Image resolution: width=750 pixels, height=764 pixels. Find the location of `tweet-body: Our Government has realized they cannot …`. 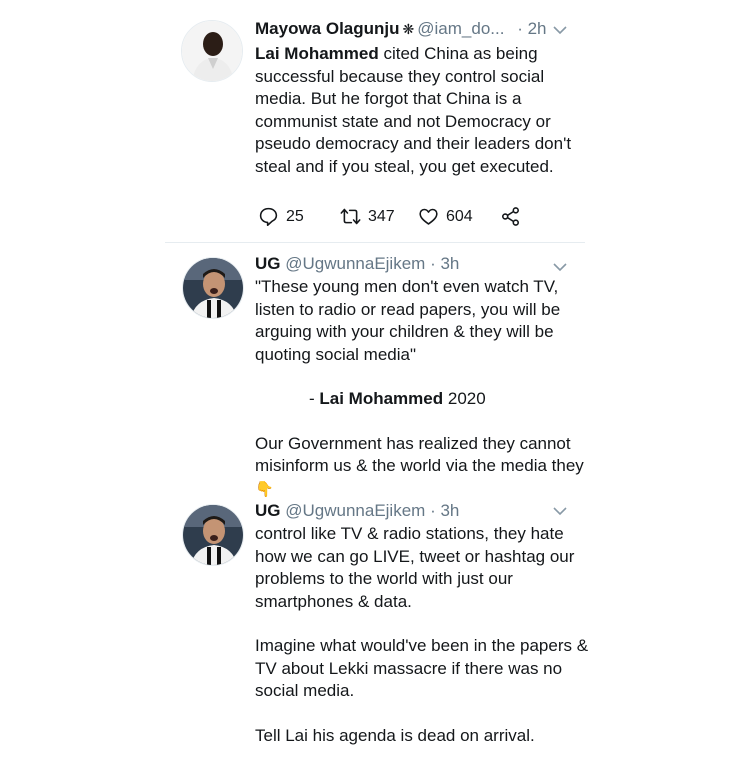

tweet-body: Our Government has realized they cannot … is located at coordinates (425, 467).